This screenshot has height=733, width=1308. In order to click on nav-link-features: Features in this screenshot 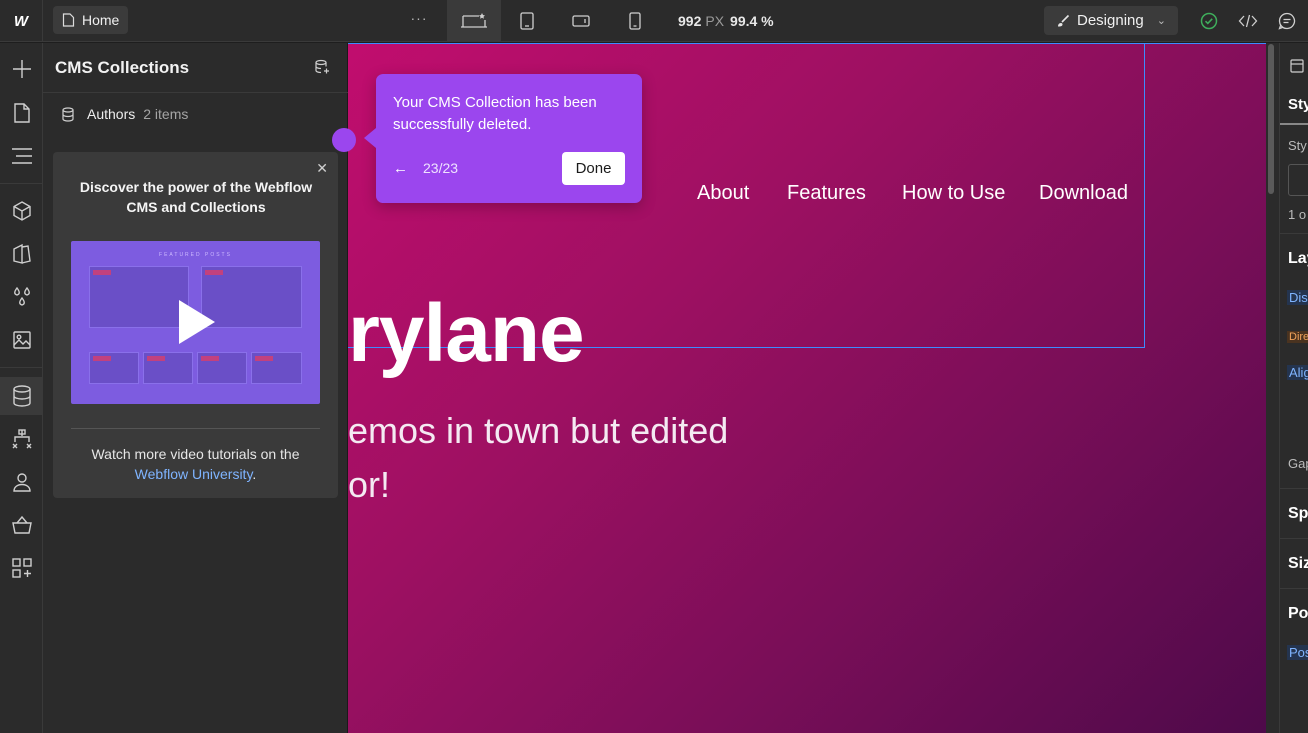, I will do `click(826, 193)`.